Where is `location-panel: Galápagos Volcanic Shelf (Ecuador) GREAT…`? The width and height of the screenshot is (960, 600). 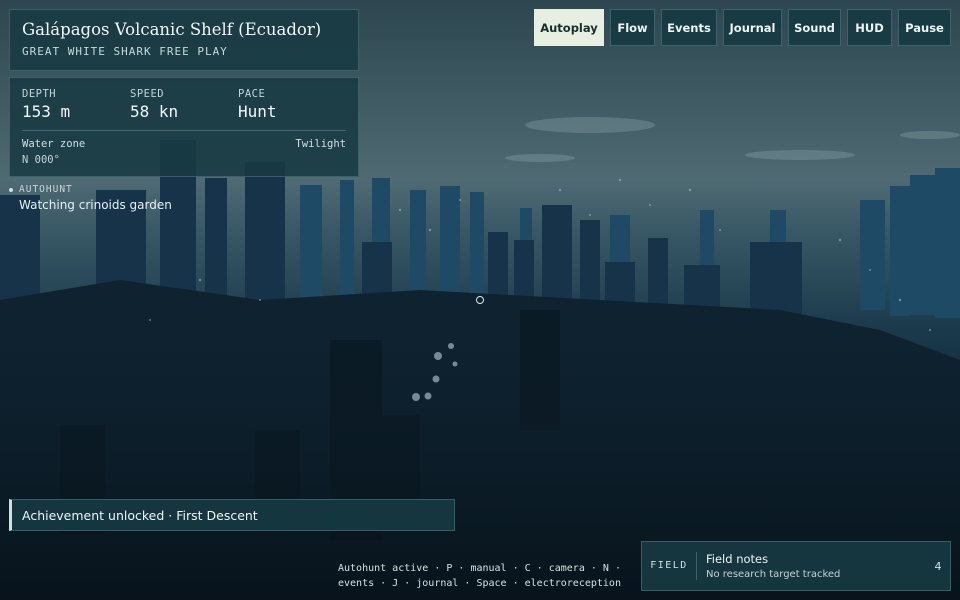
location-panel: Galápagos Volcanic Shelf (Ecuador) GREAT… is located at coordinates (184, 40).